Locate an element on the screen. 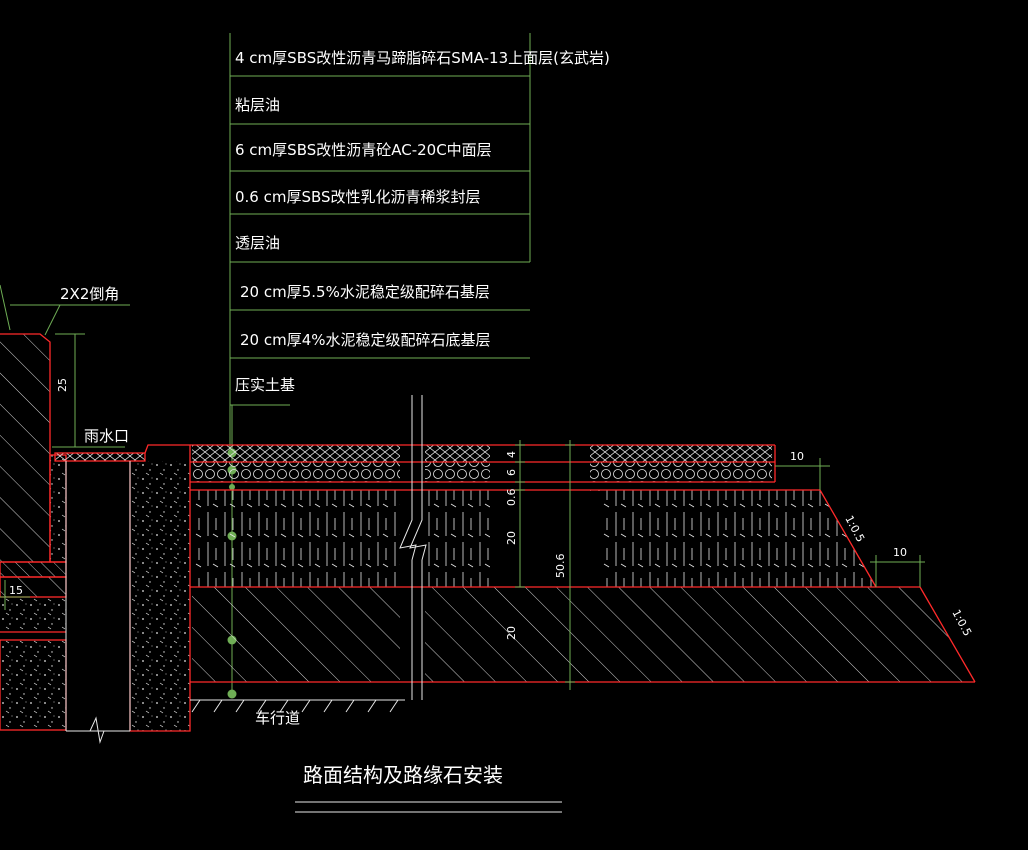 The height and width of the screenshot is (850, 1028). drawing-title: 路面结构及路缘石安装 is located at coordinates (403, 775).